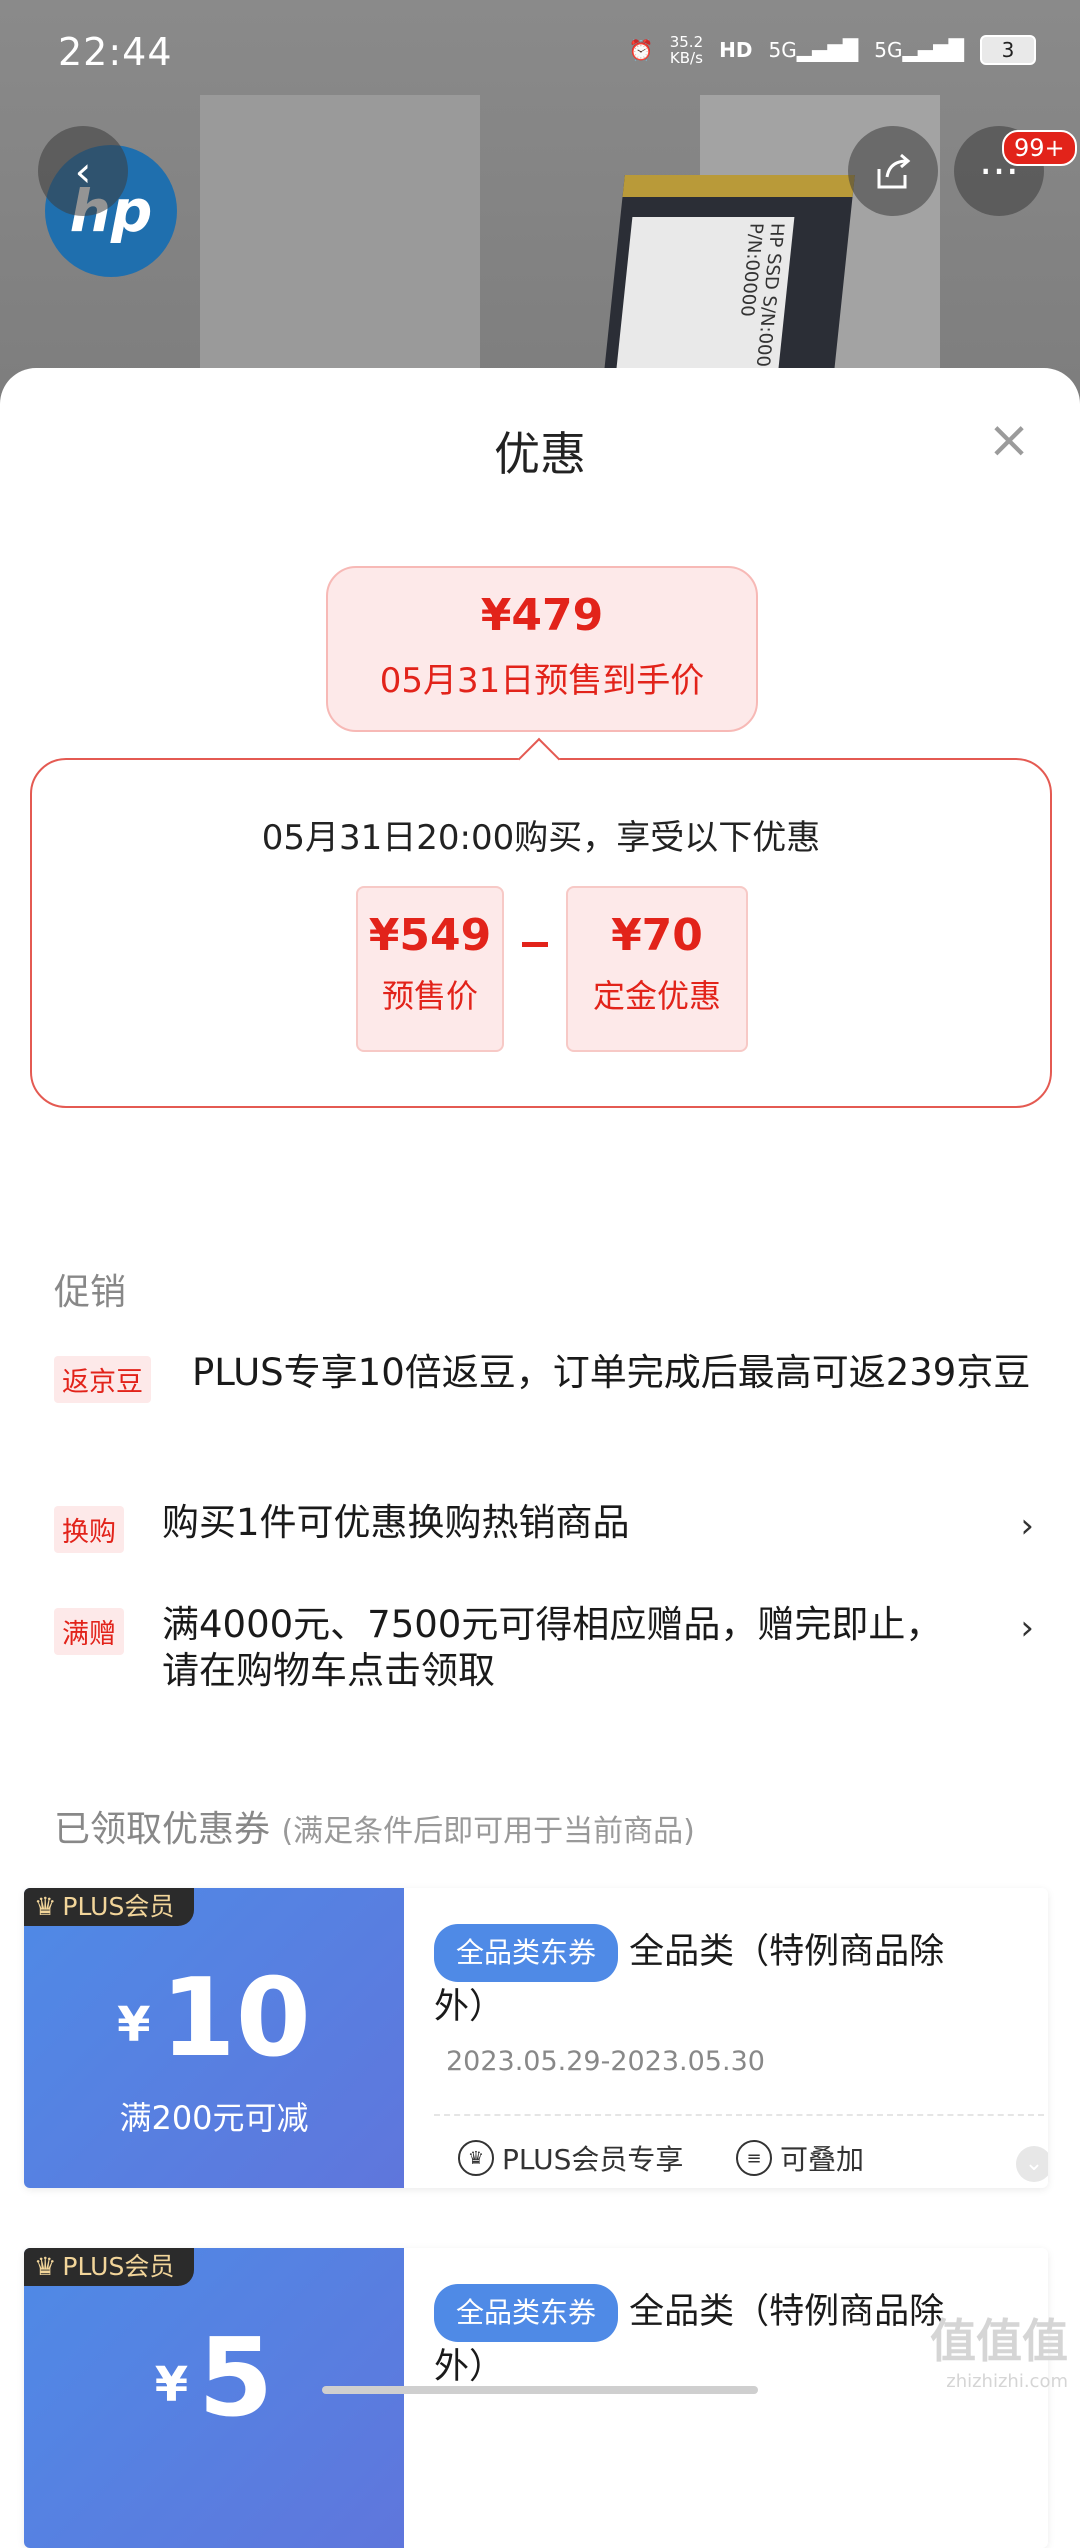 Image resolution: width=1080 pixels, height=2548 pixels. What do you see at coordinates (535, 944) in the screenshot?
I see `minus-sign` at bounding box center [535, 944].